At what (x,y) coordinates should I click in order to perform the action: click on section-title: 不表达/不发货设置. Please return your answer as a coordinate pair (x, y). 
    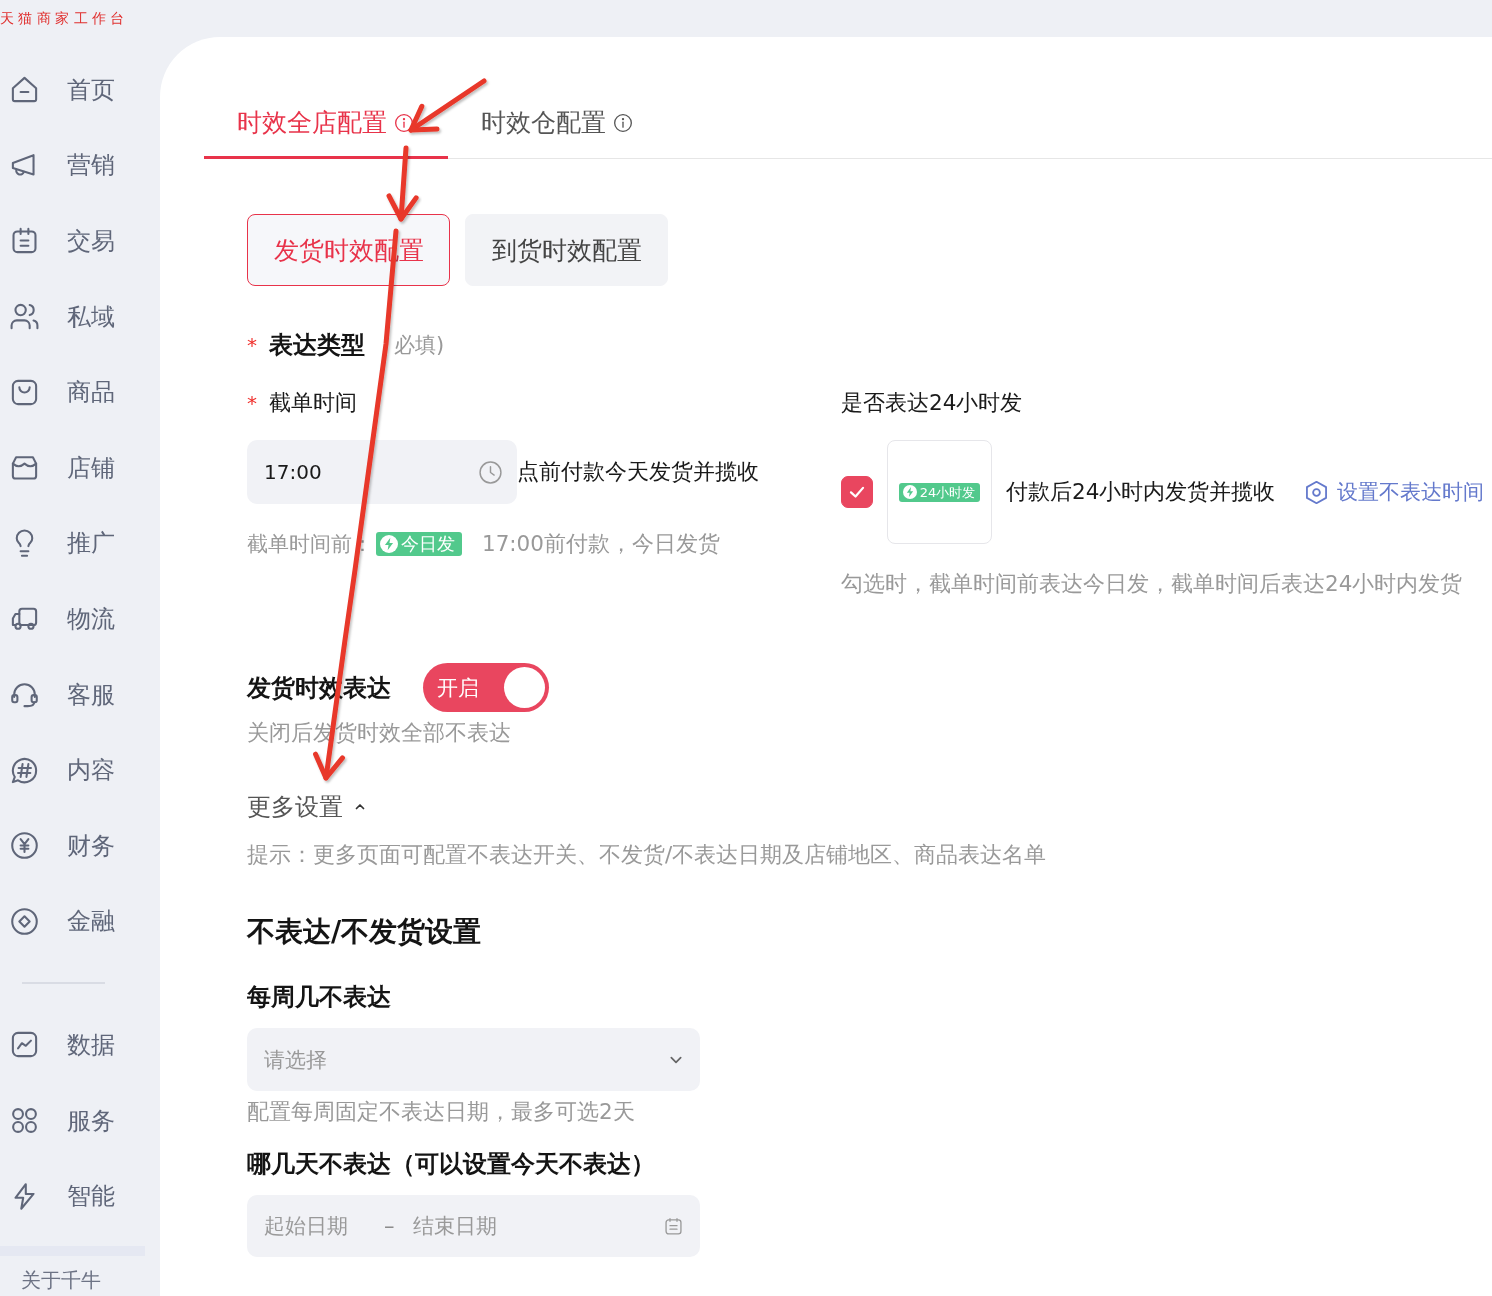
    Looking at the image, I should click on (365, 932).